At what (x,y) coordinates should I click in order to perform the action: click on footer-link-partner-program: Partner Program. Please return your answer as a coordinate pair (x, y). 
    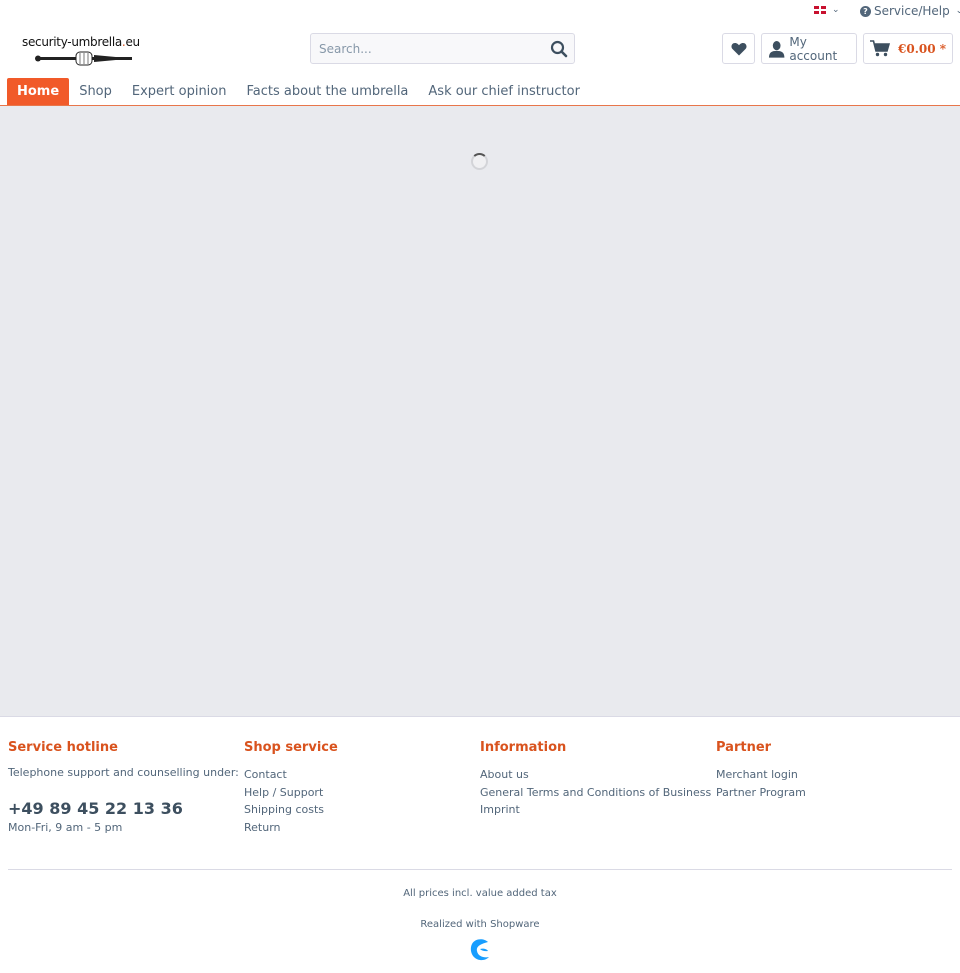
    Looking at the image, I should click on (761, 793).